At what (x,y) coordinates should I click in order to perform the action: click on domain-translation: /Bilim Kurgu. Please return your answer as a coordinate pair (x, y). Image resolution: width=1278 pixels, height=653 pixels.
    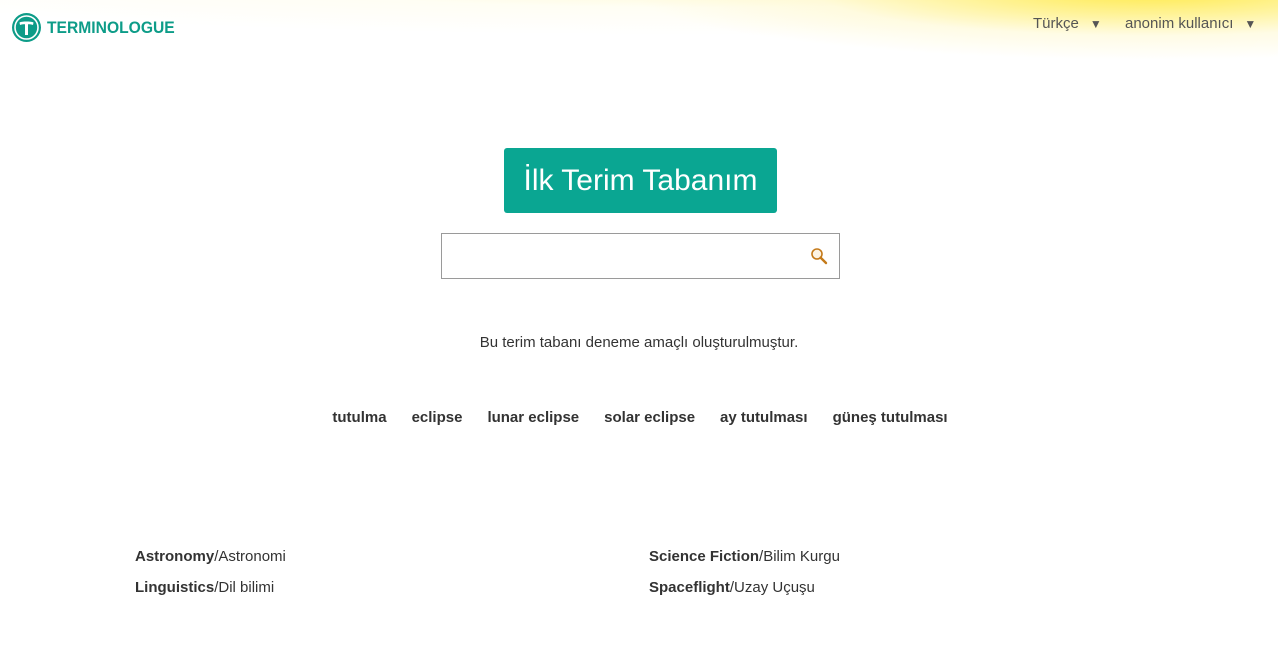
    Looking at the image, I should click on (799, 556).